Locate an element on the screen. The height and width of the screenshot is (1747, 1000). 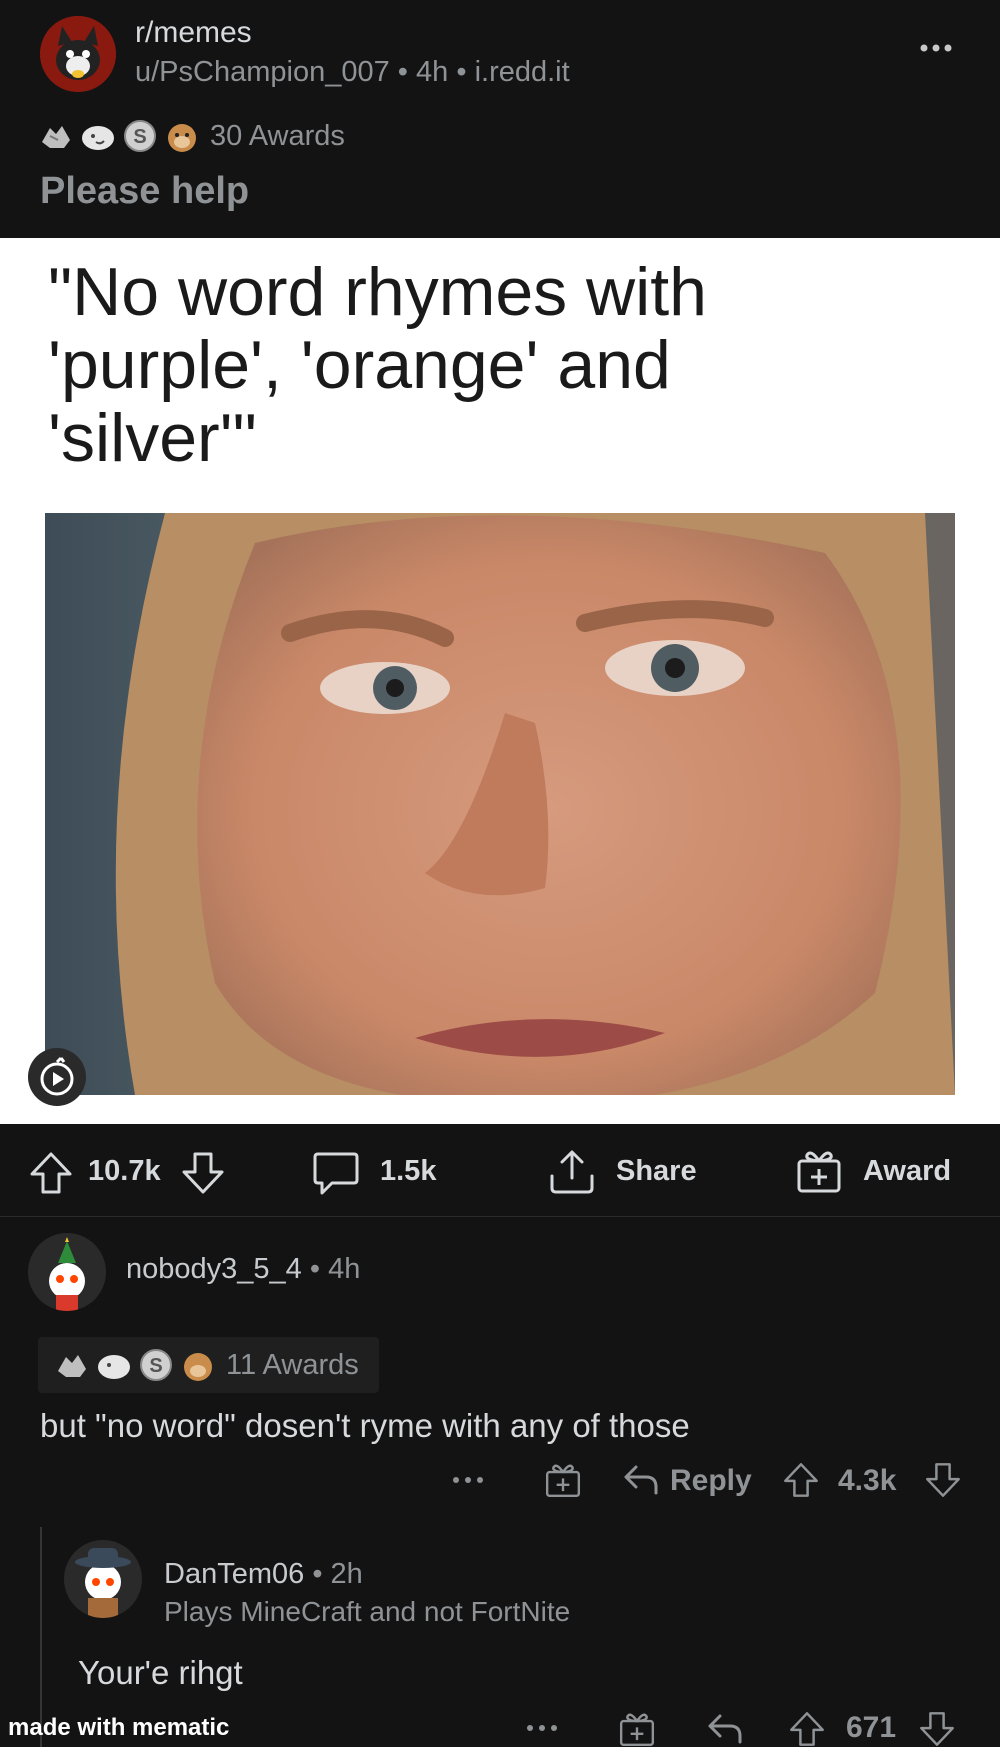
reply-more-icon is located at coordinates (542, 1728).